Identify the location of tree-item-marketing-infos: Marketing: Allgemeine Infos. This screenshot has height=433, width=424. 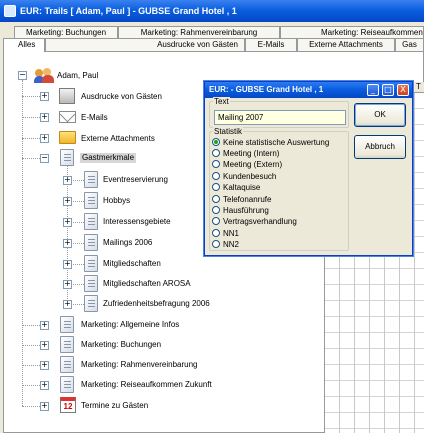
(130, 325).